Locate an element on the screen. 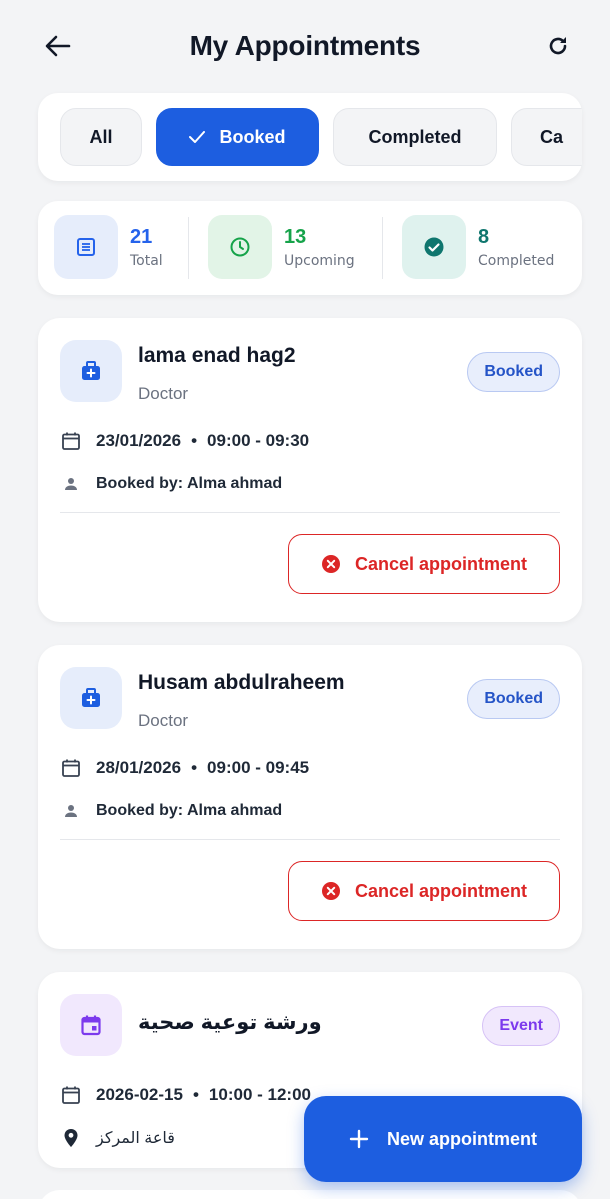  refresh-icon is located at coordinates (558, 46).